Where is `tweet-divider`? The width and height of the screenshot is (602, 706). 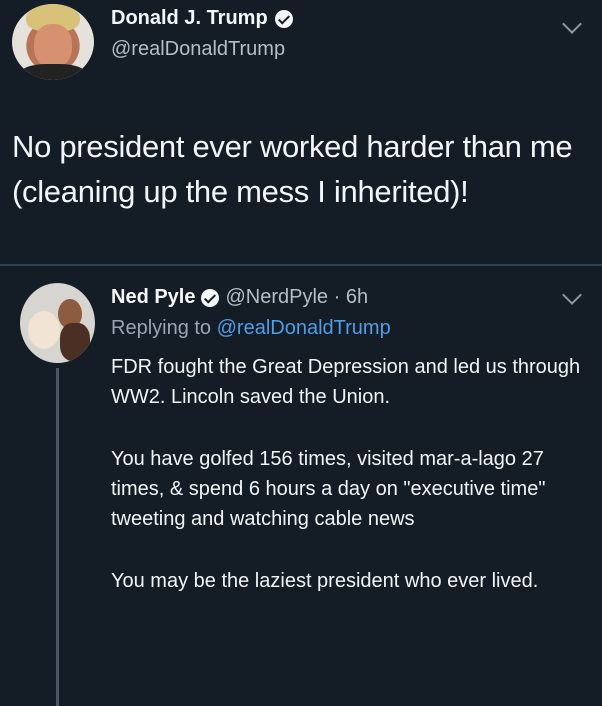
tweet-divider is located at coordinates (301, 265).